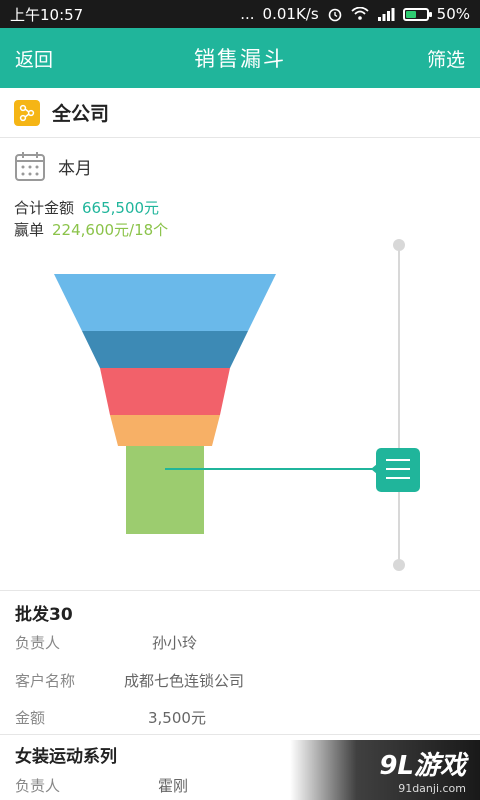 This screenshot has width=480, height=800. I want to click on item-title: 批发30, so click(44, 615).